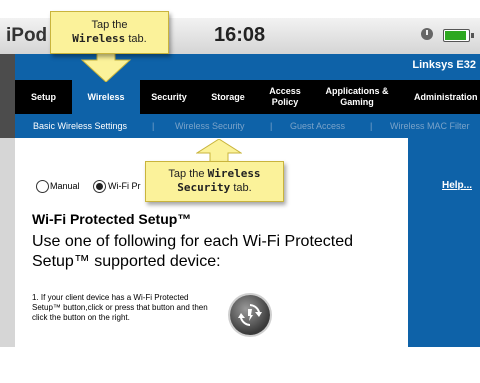  What do you see at coordinates (106, 97) in the screenshot?
I see `tab-wireless: Wireless` at bounding box center [106, 97].